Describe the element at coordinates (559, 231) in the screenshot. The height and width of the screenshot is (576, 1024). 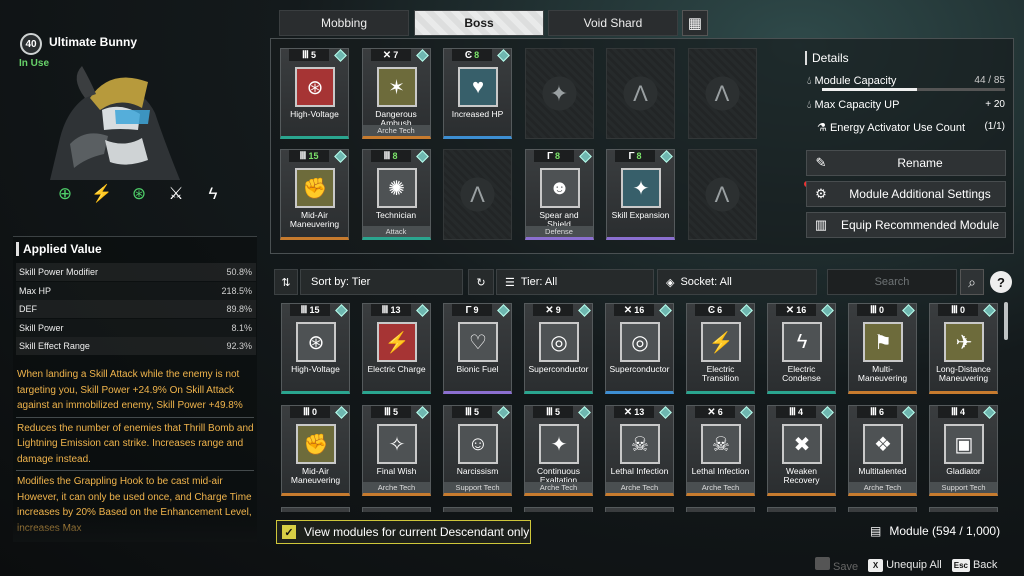
I see `module-type-label: Defense` at that location.